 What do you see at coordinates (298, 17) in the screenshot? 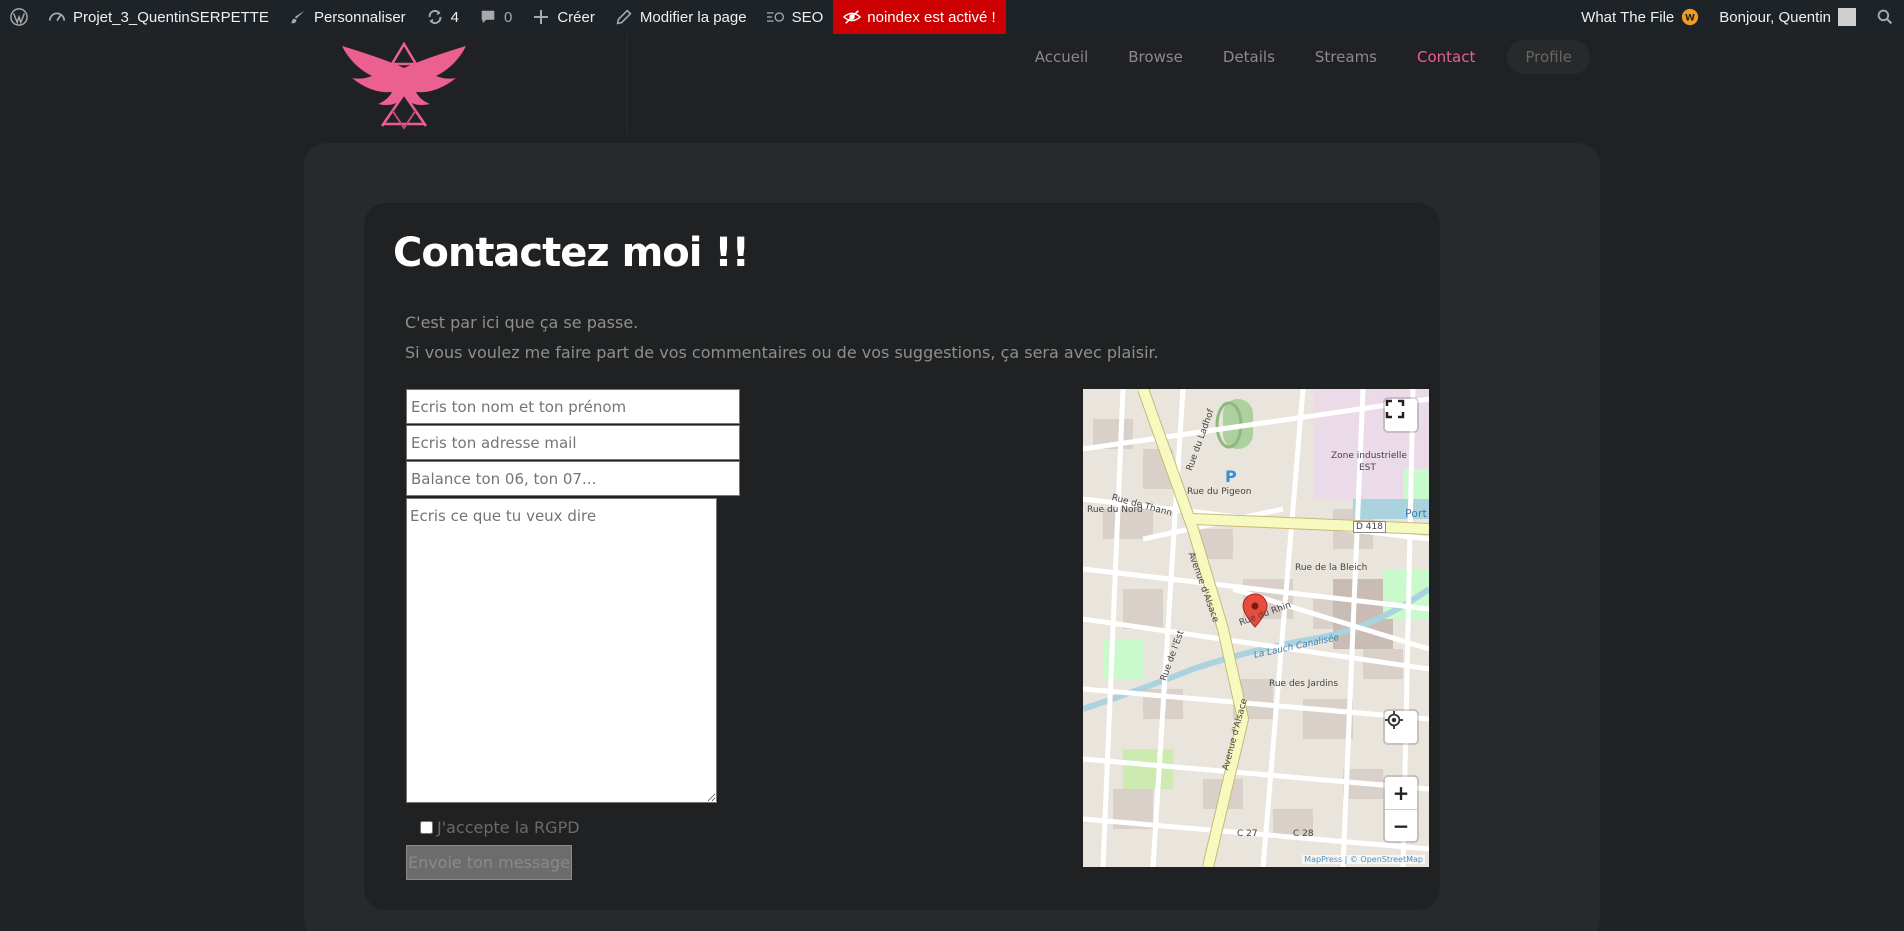
I see `brush-icon` at bounding box center [298, 17].